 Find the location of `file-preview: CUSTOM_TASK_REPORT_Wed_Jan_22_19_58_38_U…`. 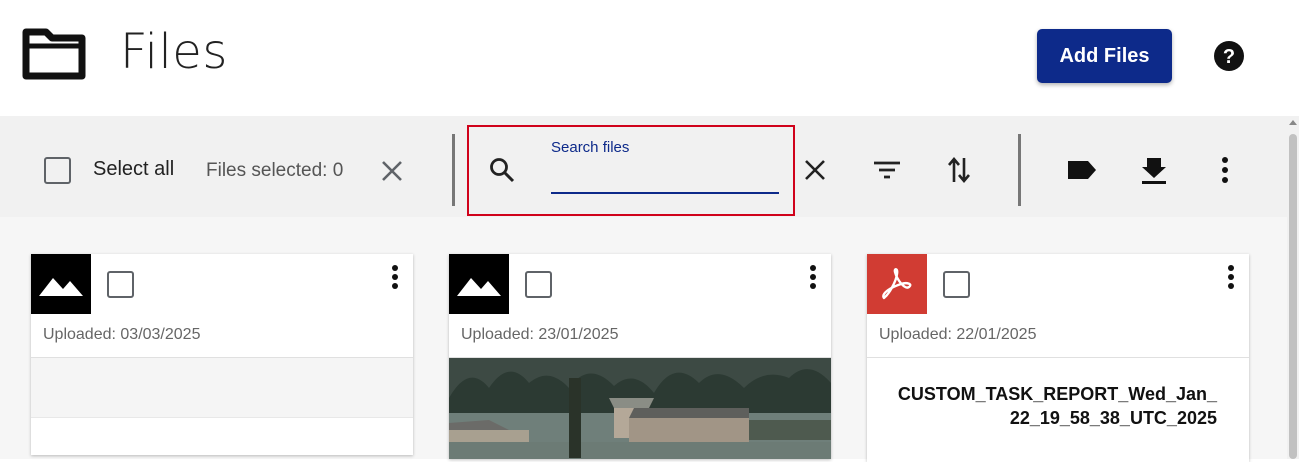

file-preview: CUSTOM_TASK_REPORT_Wed_Jan_22_19_58_38_U… is located at coordinates (1058, 409).